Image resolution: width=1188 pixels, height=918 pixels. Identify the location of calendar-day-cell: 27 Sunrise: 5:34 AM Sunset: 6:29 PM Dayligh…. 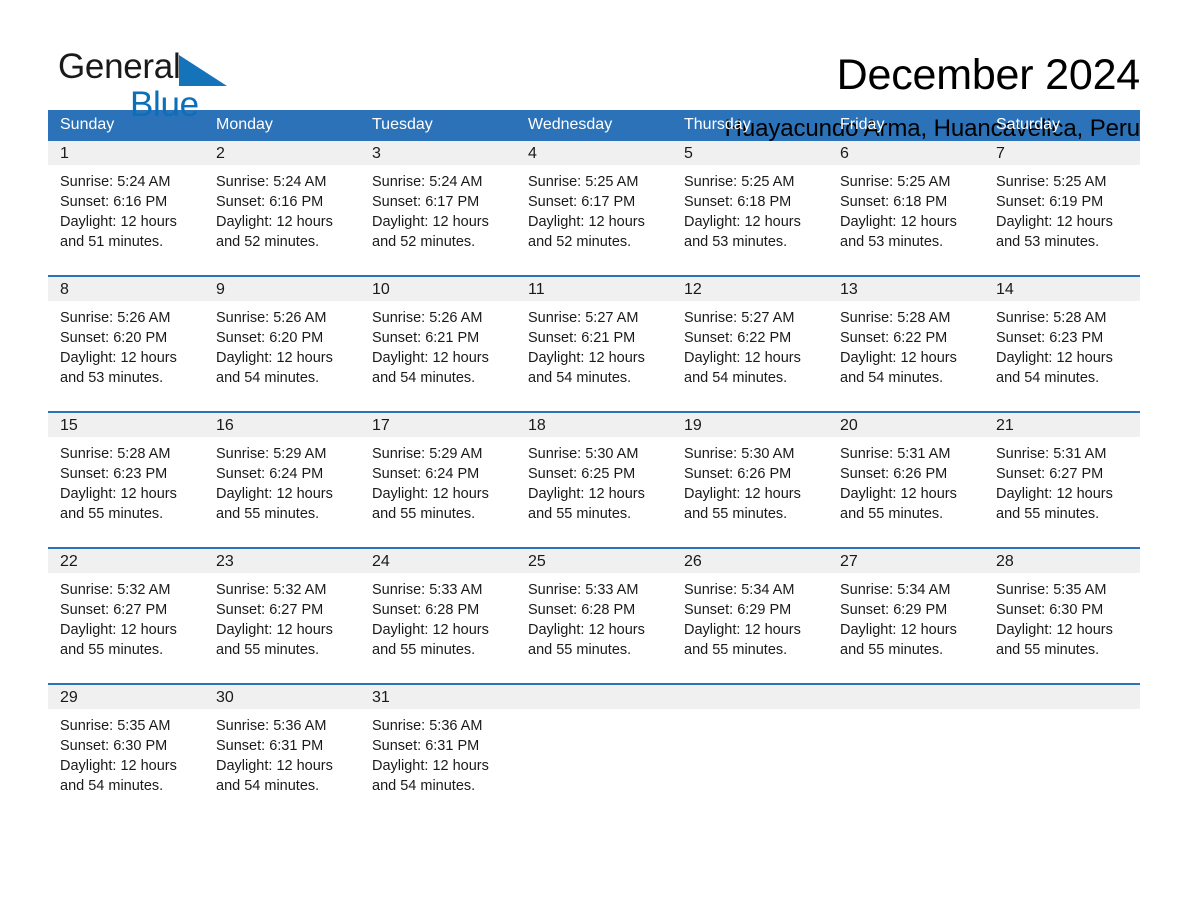
(906, 615).